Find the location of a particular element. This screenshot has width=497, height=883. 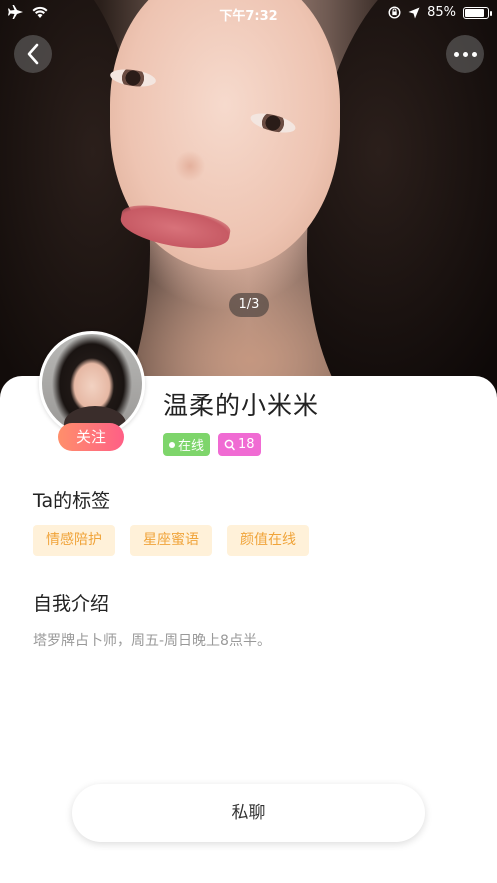

battery-fill is located at coordinates (474, 12).